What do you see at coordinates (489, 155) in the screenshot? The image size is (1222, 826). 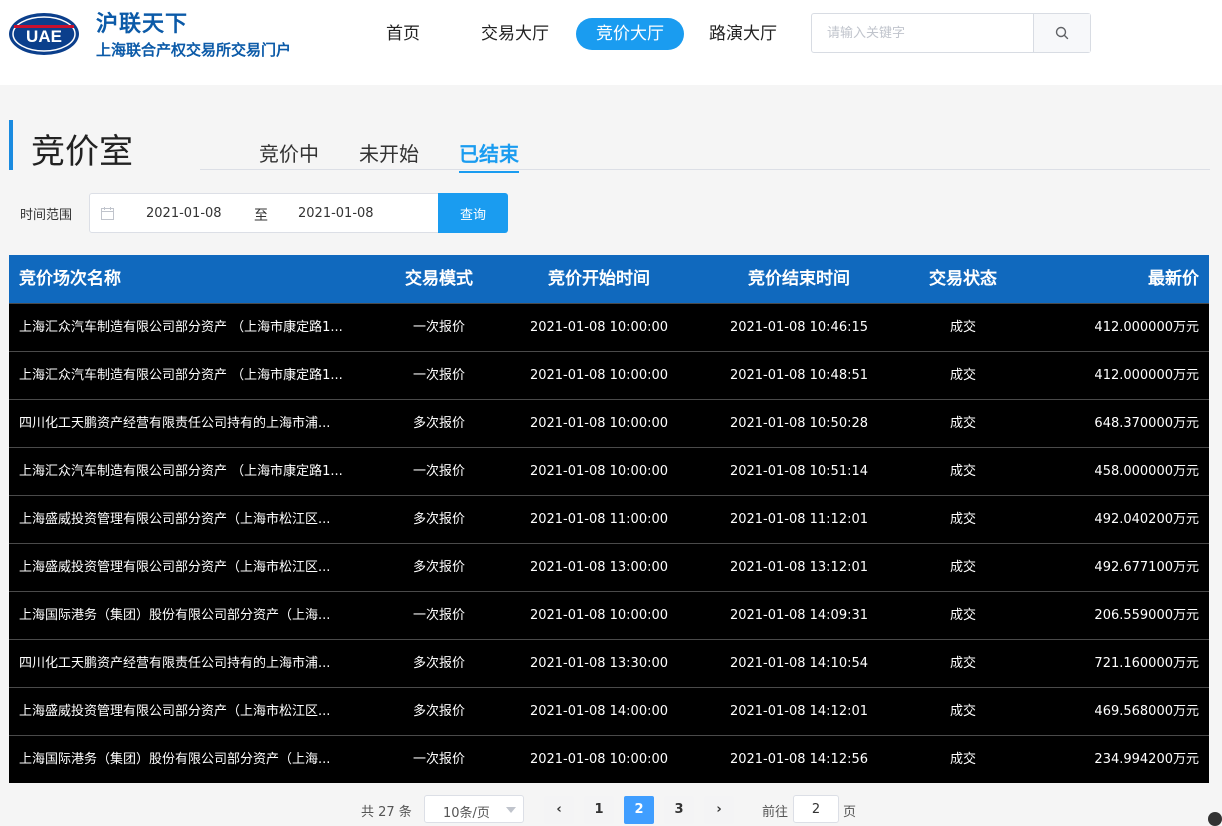 I see `tab-ended: 已结束` at bounding box center [489, 155].